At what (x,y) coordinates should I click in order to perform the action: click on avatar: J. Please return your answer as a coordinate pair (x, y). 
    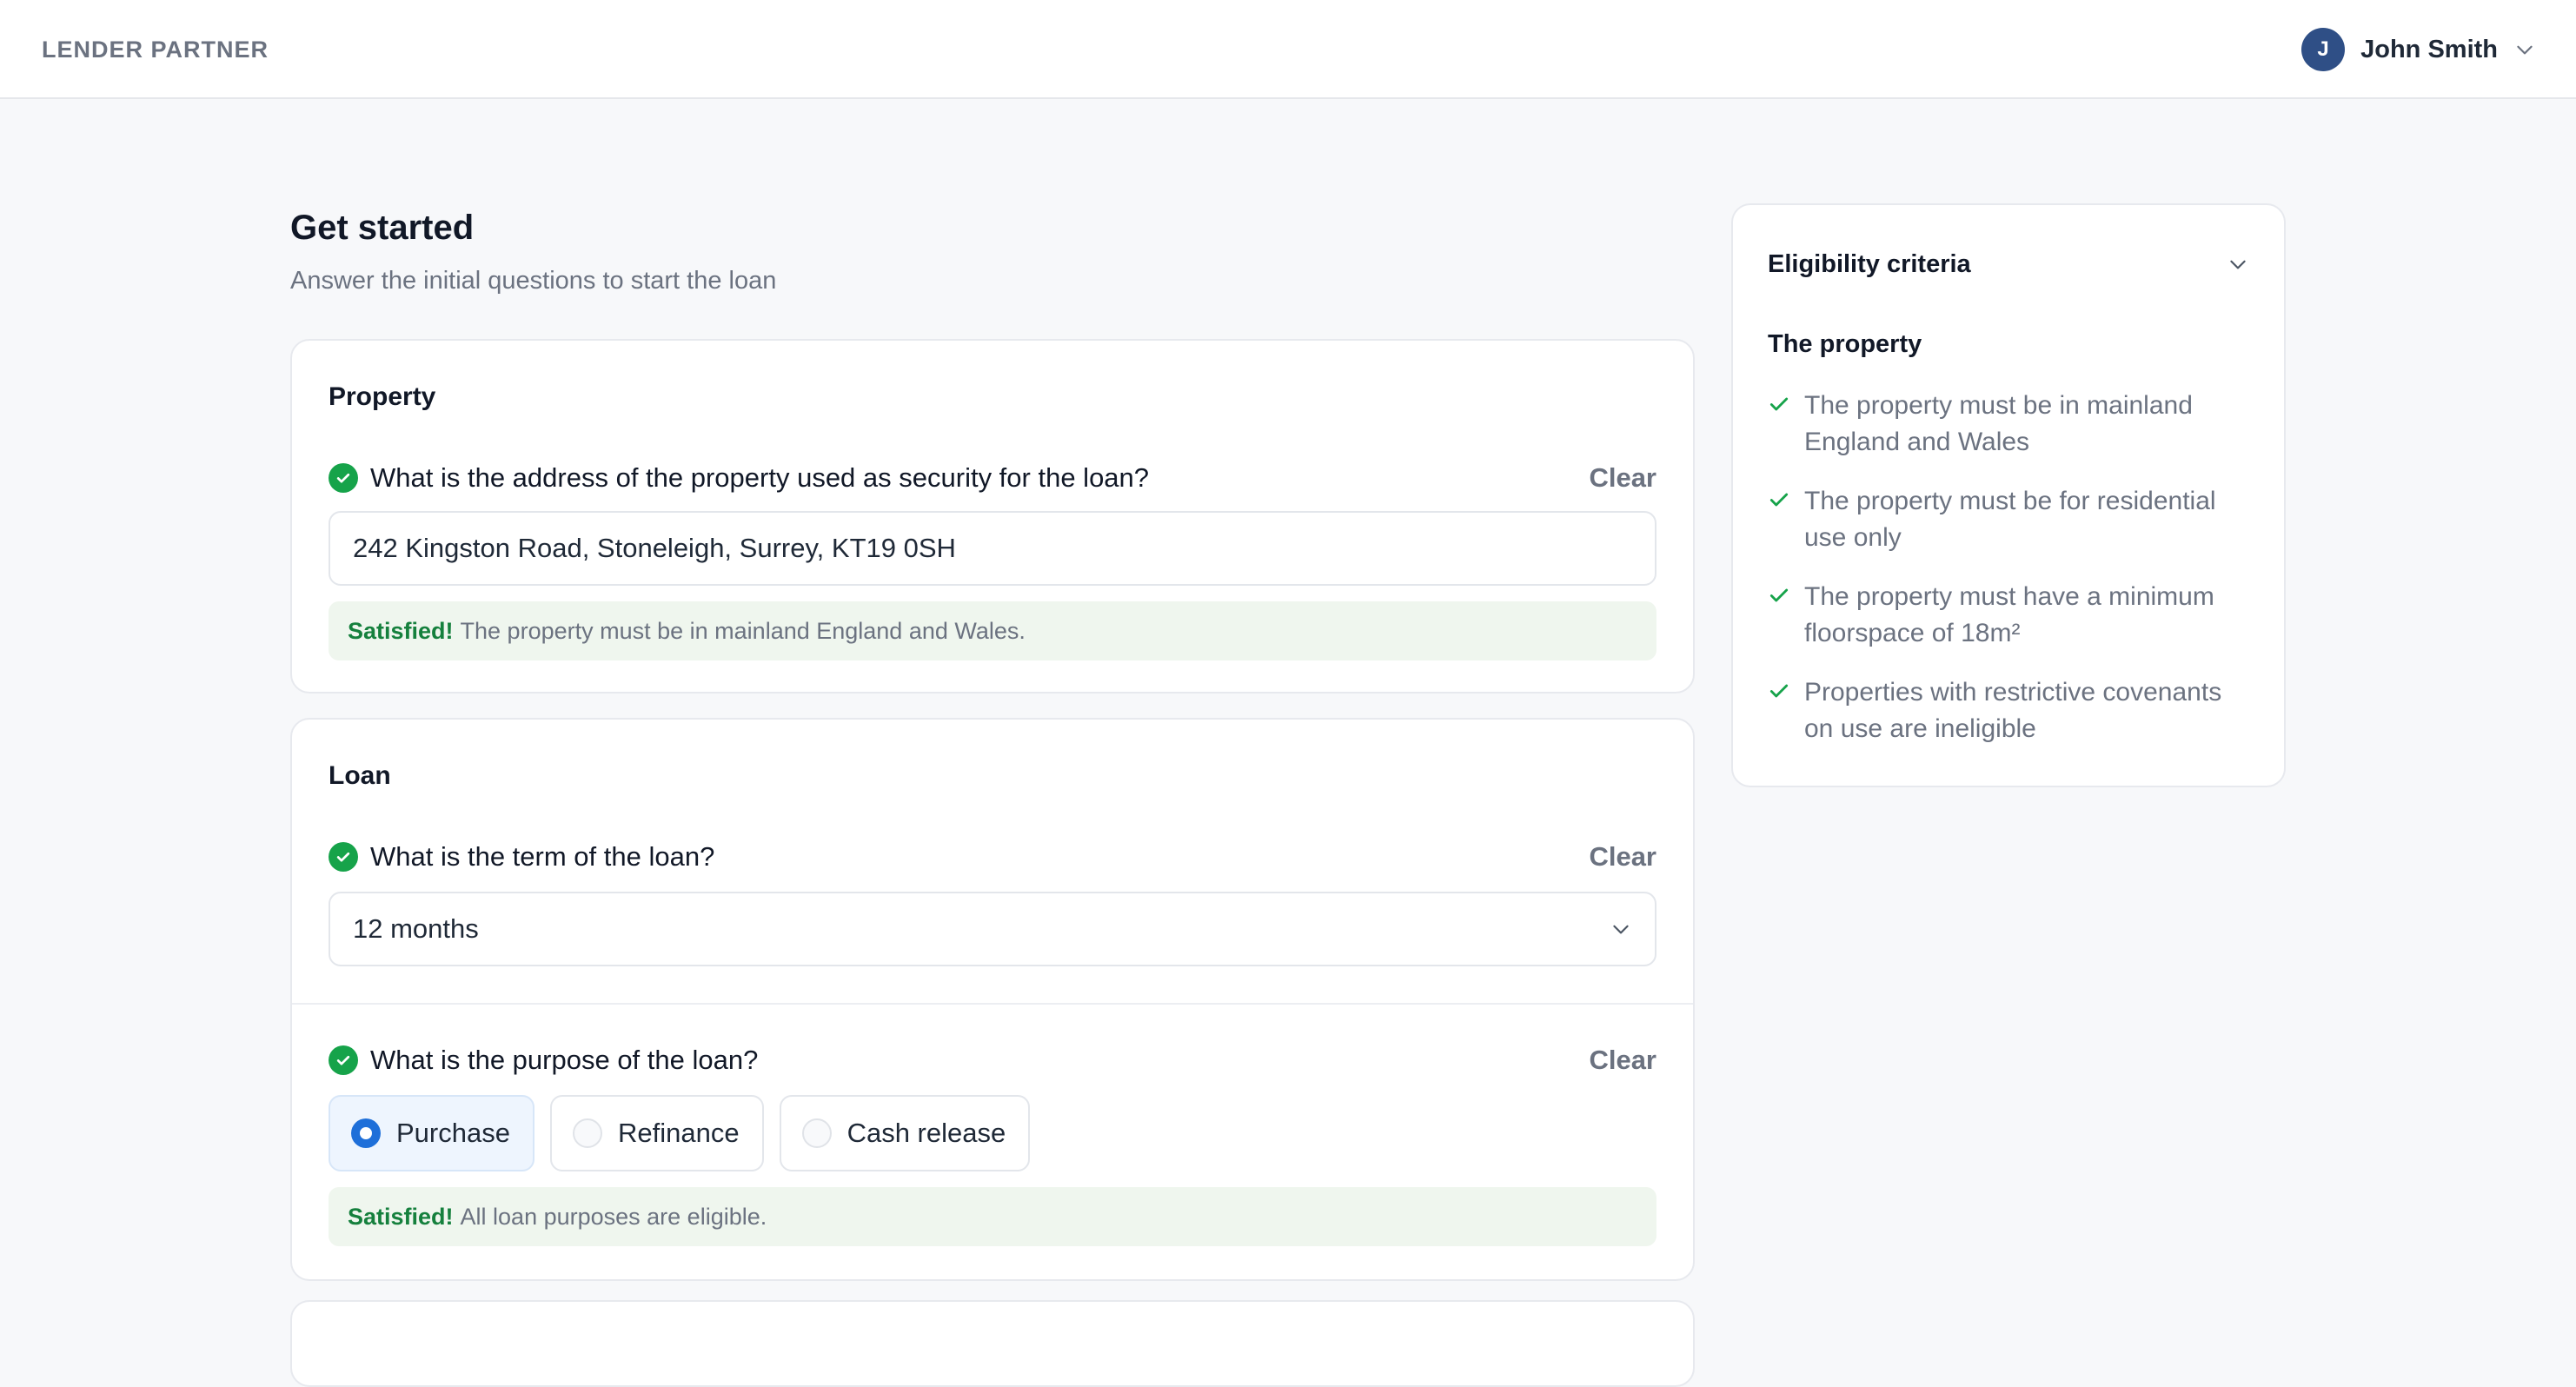
    Looking at the image, I should click on (2323, 49).